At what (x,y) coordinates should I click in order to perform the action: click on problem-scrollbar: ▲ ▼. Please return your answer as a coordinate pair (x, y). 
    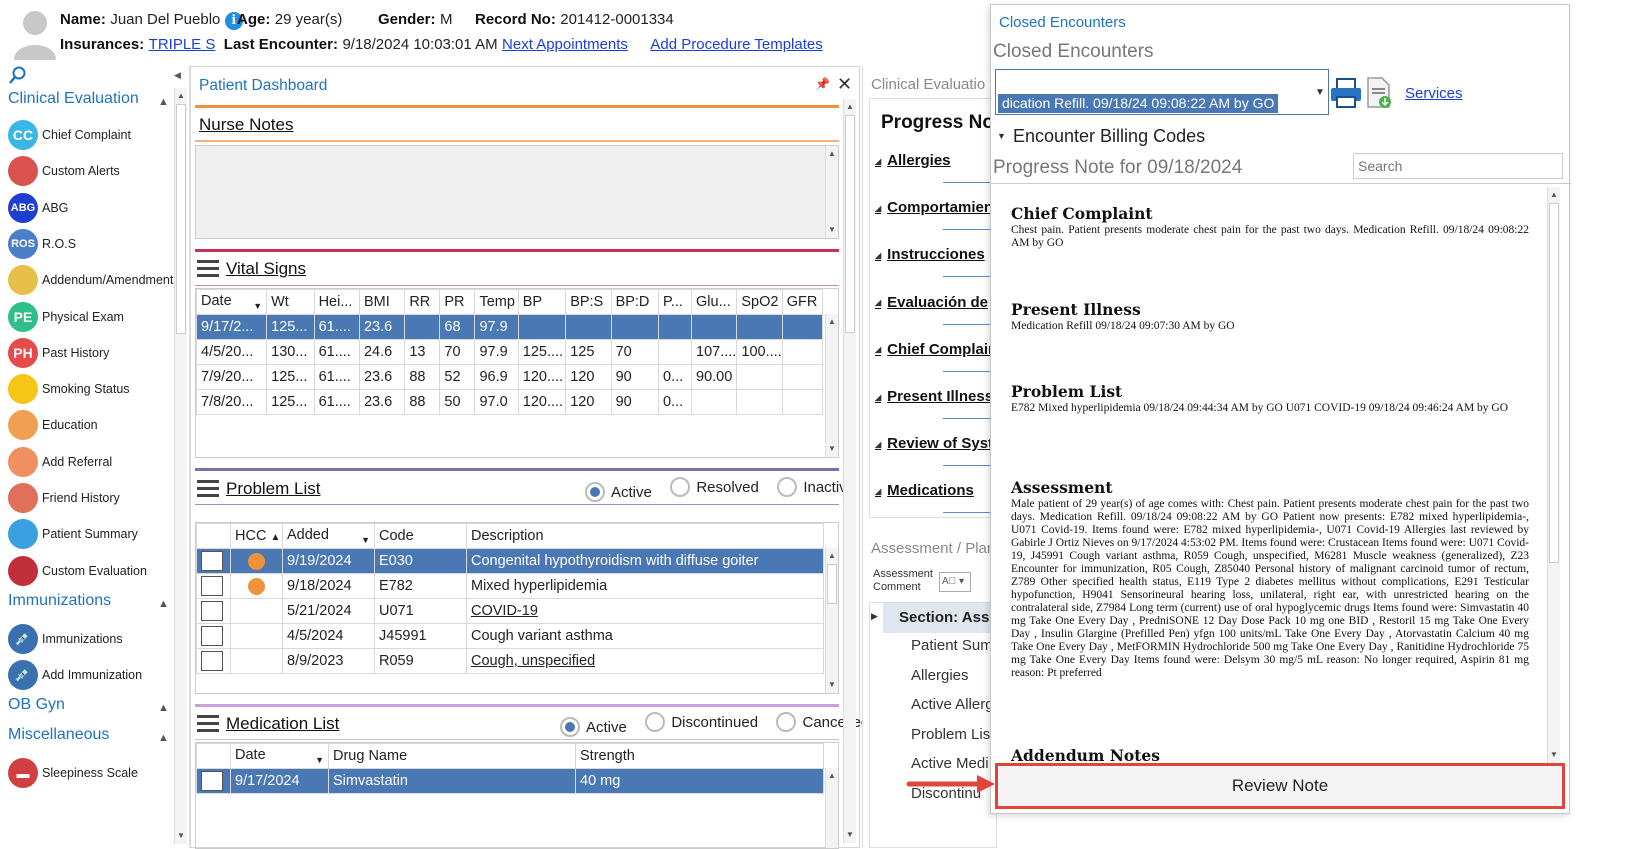
    Looking at the image, I should click on (831, 620).